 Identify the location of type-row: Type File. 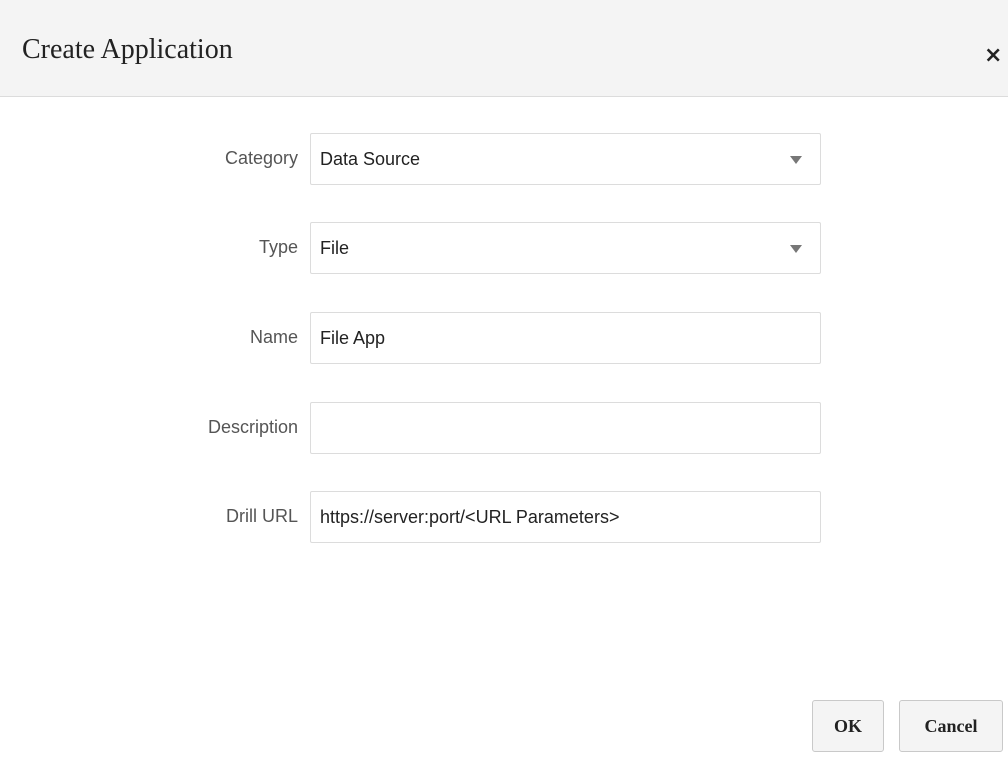
(504, 248).